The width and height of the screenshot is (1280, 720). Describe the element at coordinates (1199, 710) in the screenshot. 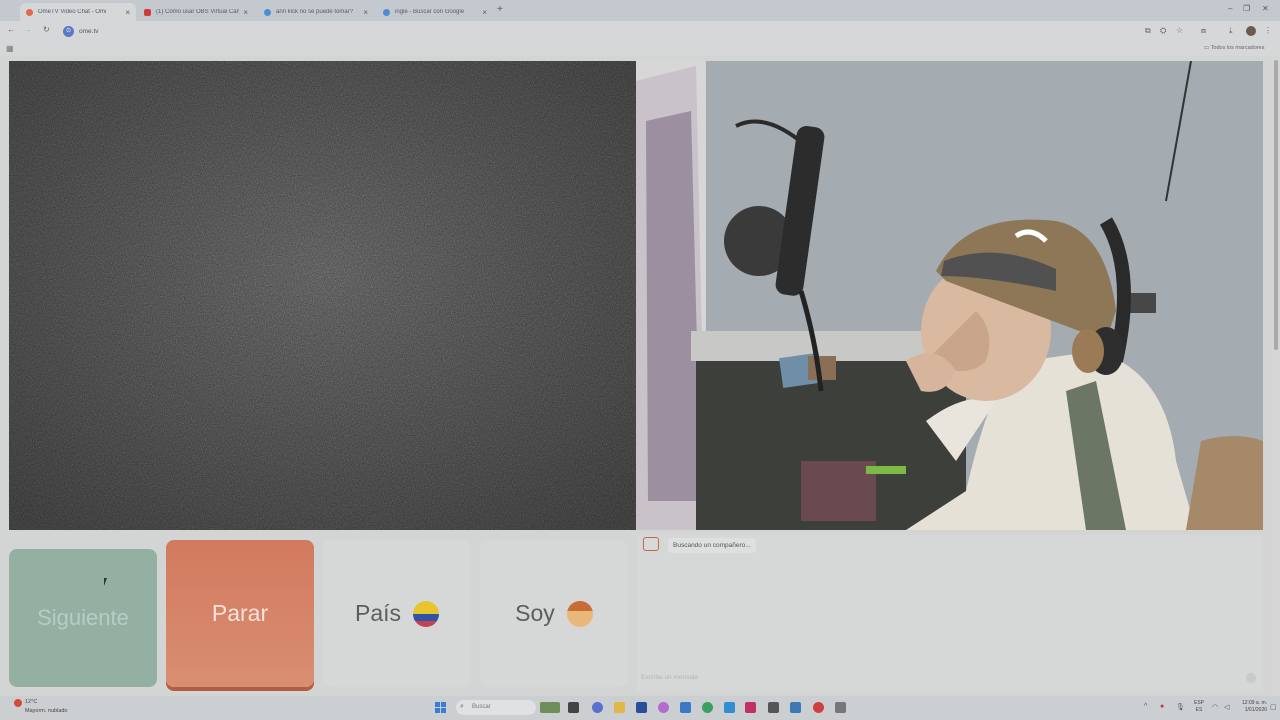

I see `keyboard-layout: ES` at that location.